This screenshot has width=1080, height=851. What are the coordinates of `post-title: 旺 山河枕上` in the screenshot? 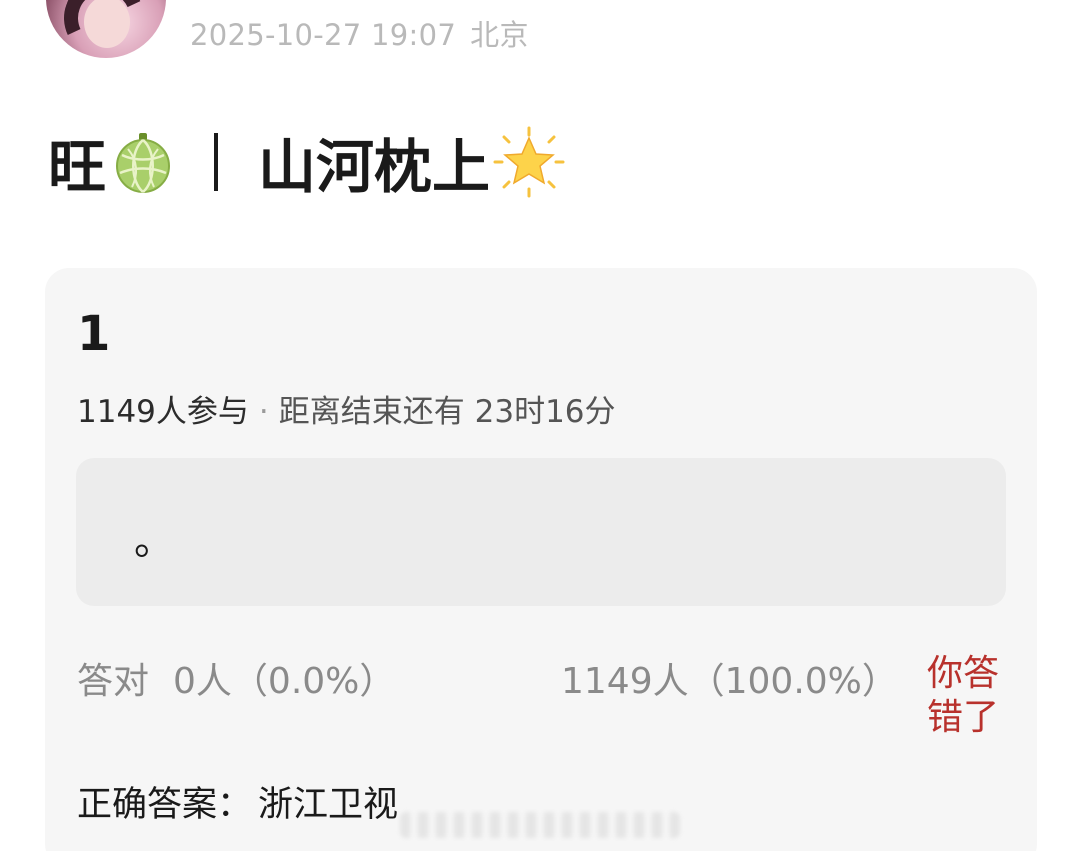 It's located at (307, 163).